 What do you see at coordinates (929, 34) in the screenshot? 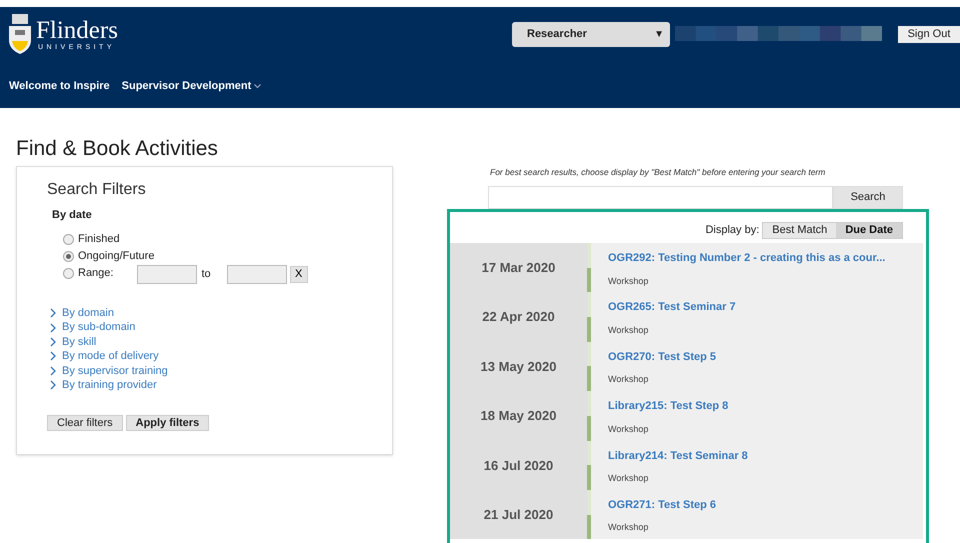
I see `sign-out-button: Sign Out` at bounding box center [929, 34].